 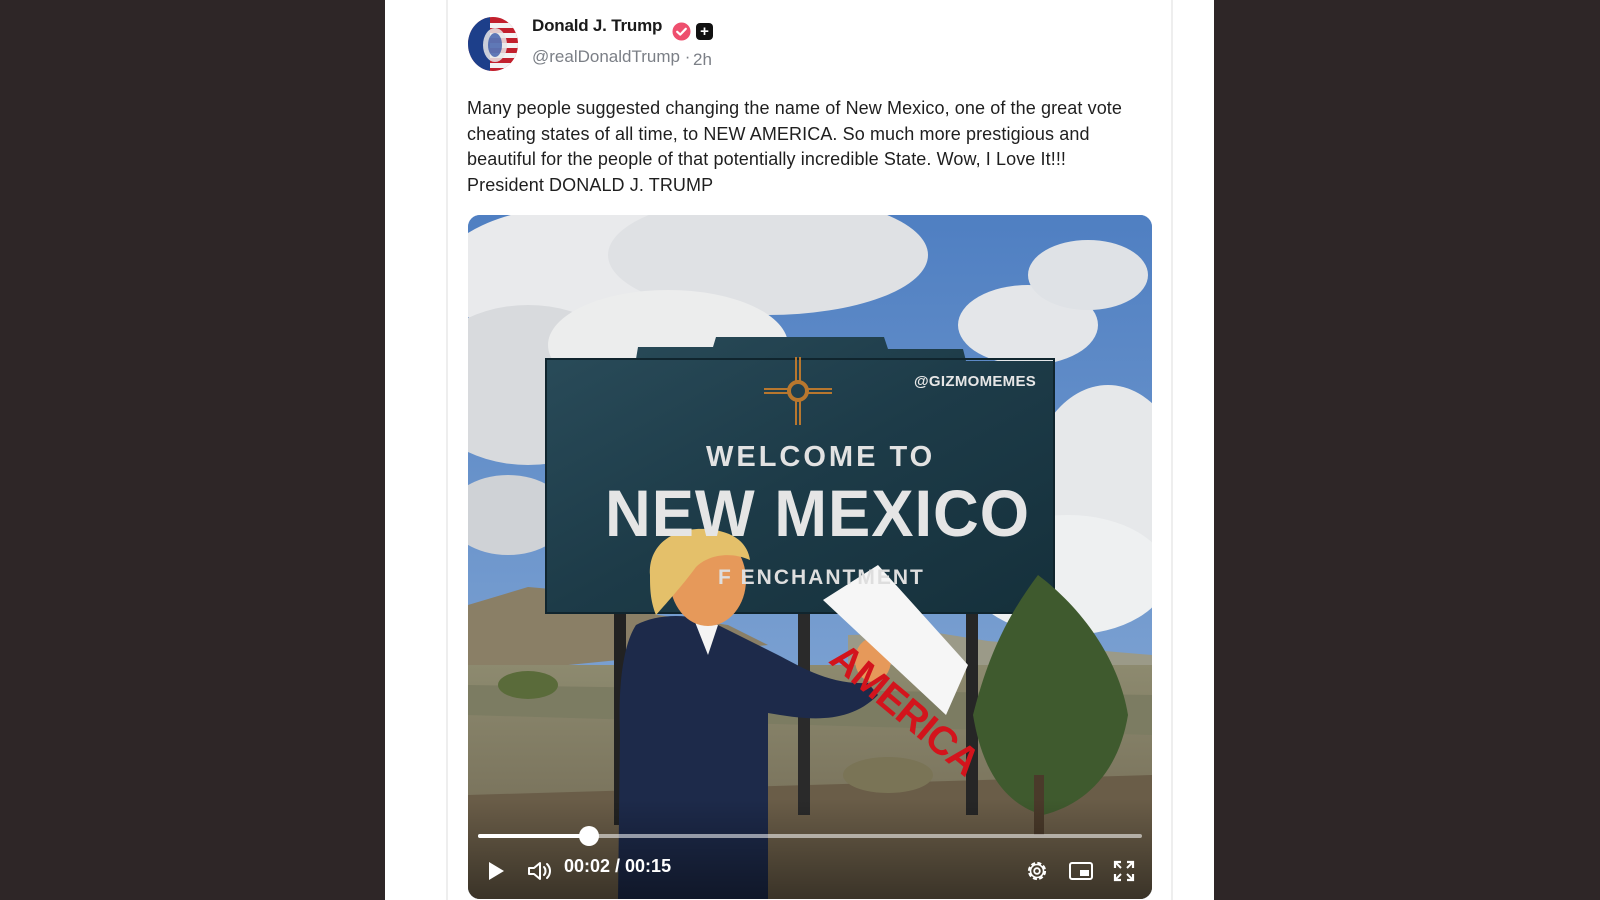 What do you see at coordinates (618, 866) in the screenshot?
I see `time-display: 00:02 / 00:15` at bounding box center [618, 866].